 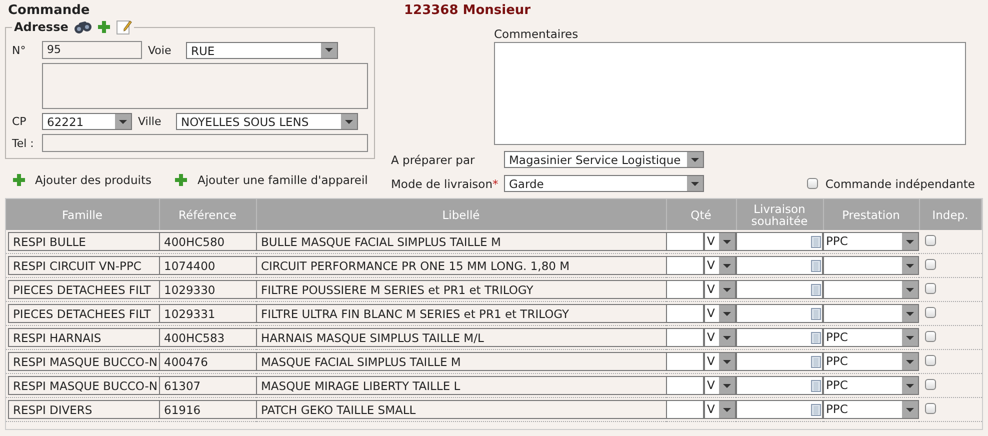 I want to click on delivery-label: Mode de livraison*, so click(x=445, y=183).